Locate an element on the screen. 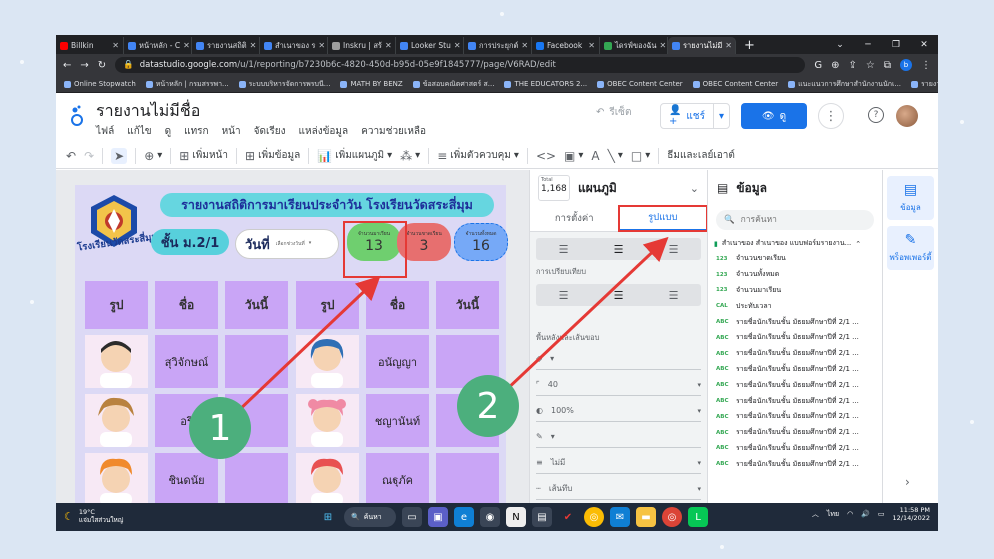 The image size is (994, 559). more-options-button: ⋮ is located at coordinates (831, 116).